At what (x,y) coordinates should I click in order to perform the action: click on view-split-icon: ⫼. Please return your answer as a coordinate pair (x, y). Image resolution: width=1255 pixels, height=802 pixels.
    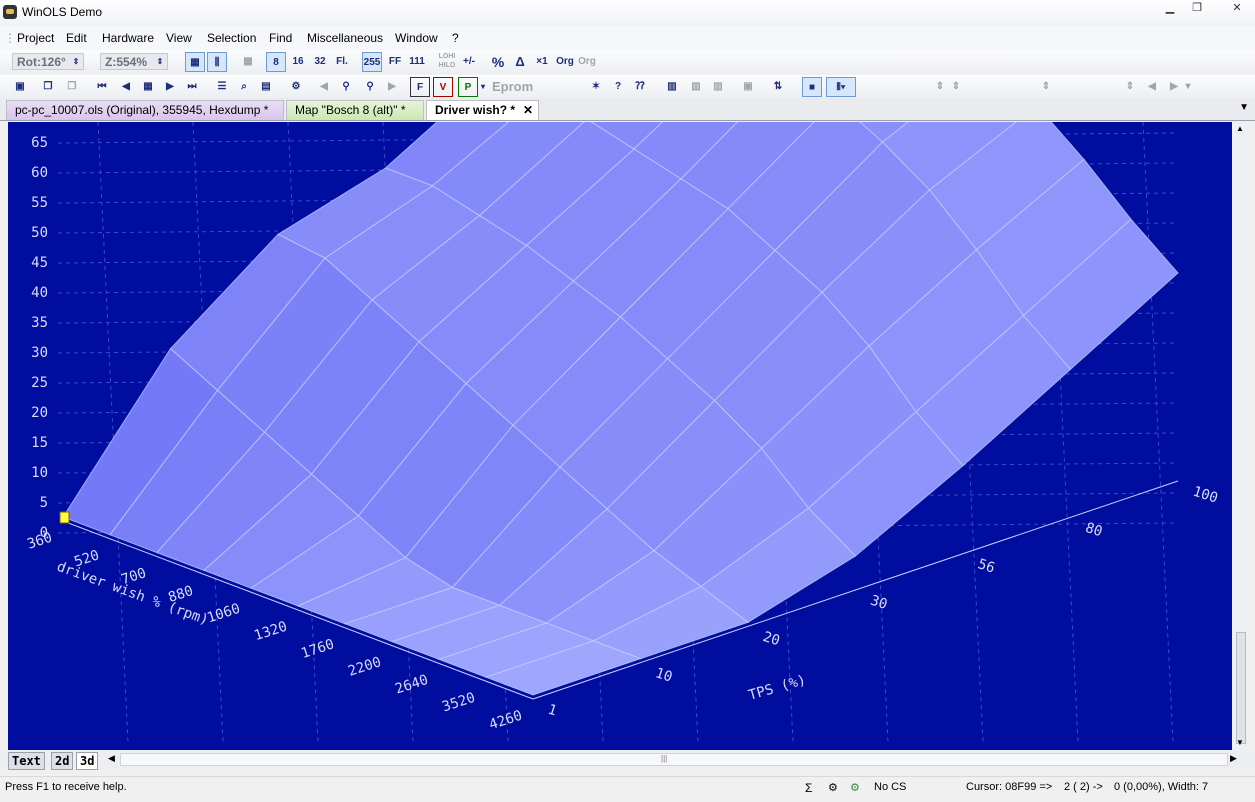
    Looking at the image, I should click on (217, 62).